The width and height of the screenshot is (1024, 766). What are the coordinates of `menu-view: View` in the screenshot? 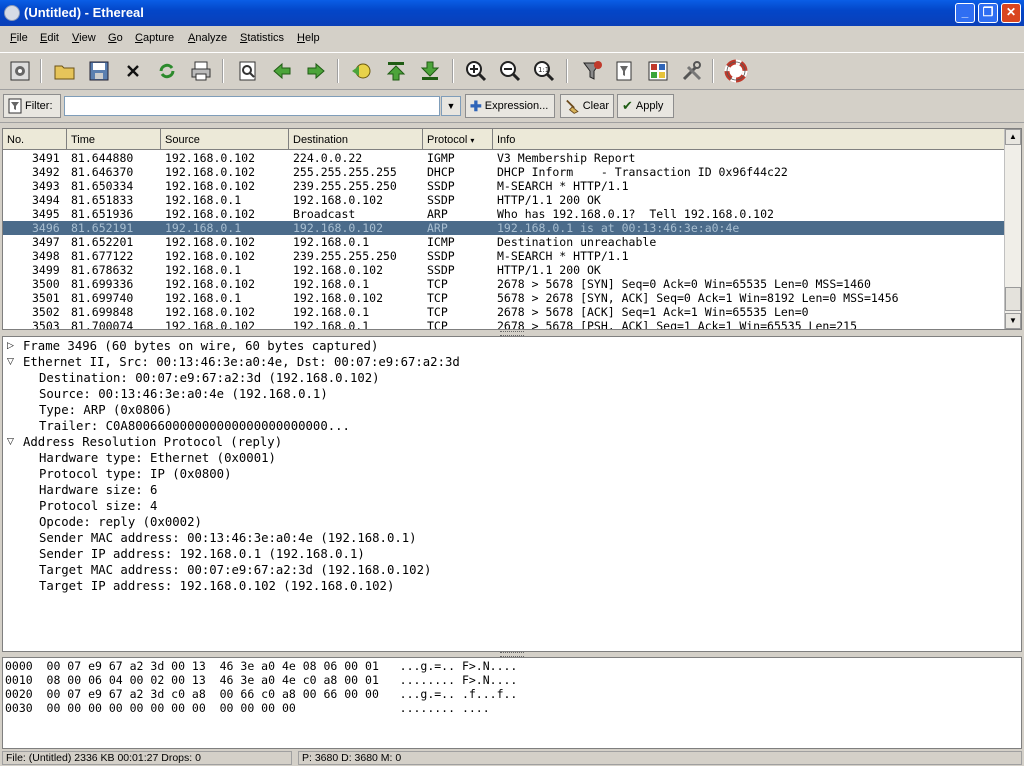 It's located at (84, 38).